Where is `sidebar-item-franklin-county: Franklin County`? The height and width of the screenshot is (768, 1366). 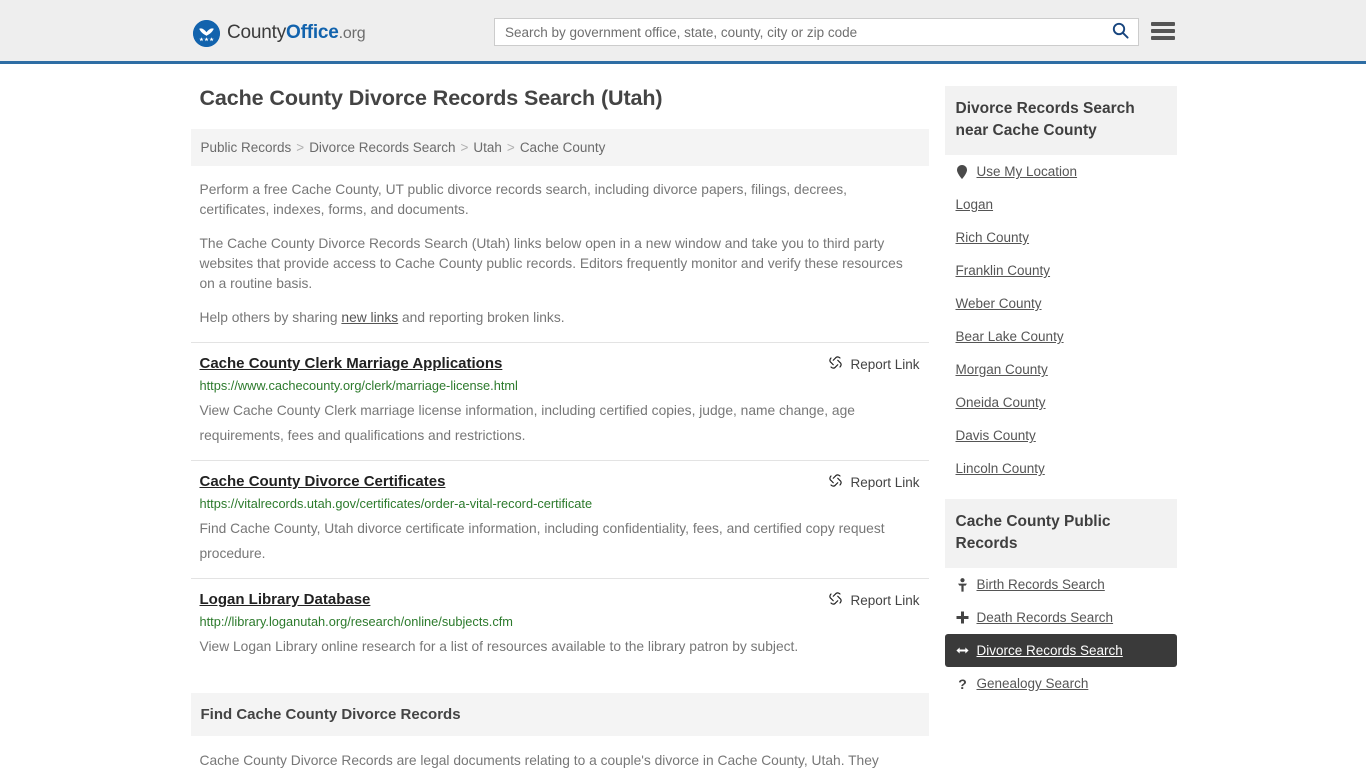
sidebar-item-franklin-county: Franklin County is located at coordinates (1061, 270).